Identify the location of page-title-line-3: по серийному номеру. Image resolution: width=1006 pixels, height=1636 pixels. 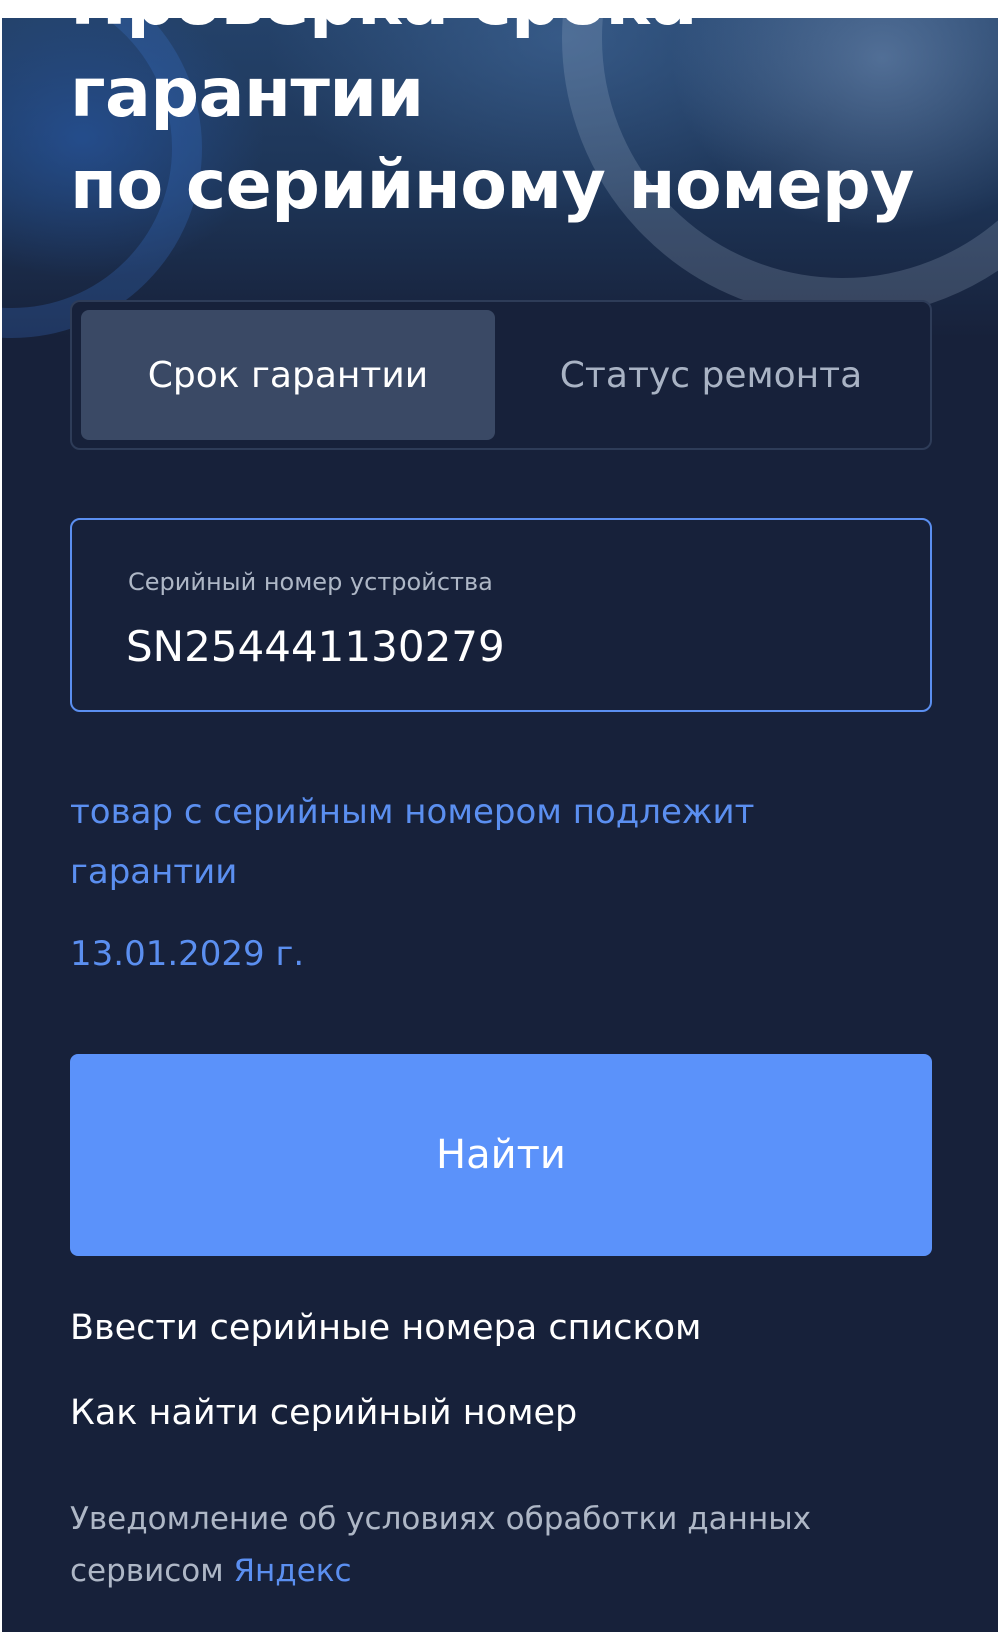
(492, 185).